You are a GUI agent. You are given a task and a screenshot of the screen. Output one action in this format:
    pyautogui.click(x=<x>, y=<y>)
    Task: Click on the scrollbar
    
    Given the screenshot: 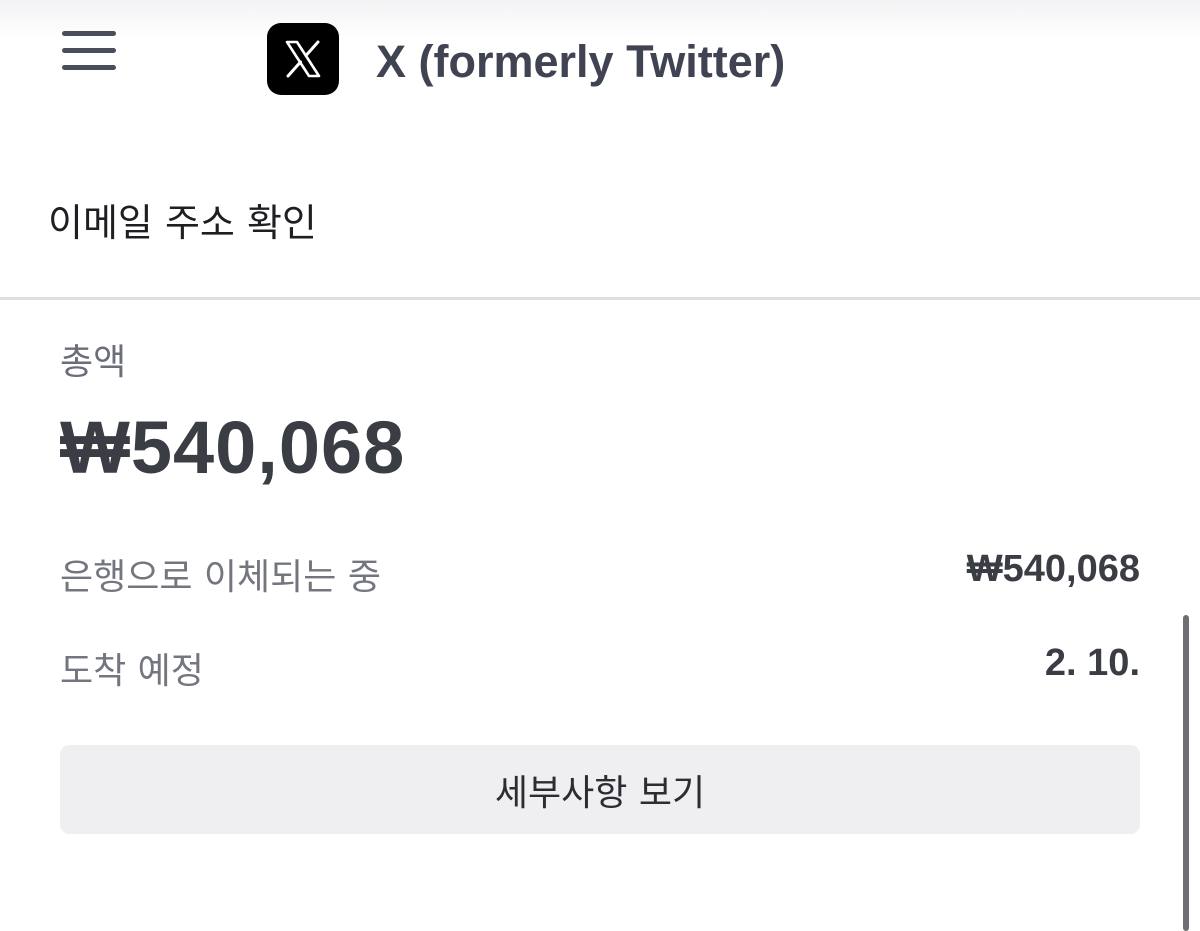 What is the action you would take?
    pyautogui.click(x=1186, y=773)
    